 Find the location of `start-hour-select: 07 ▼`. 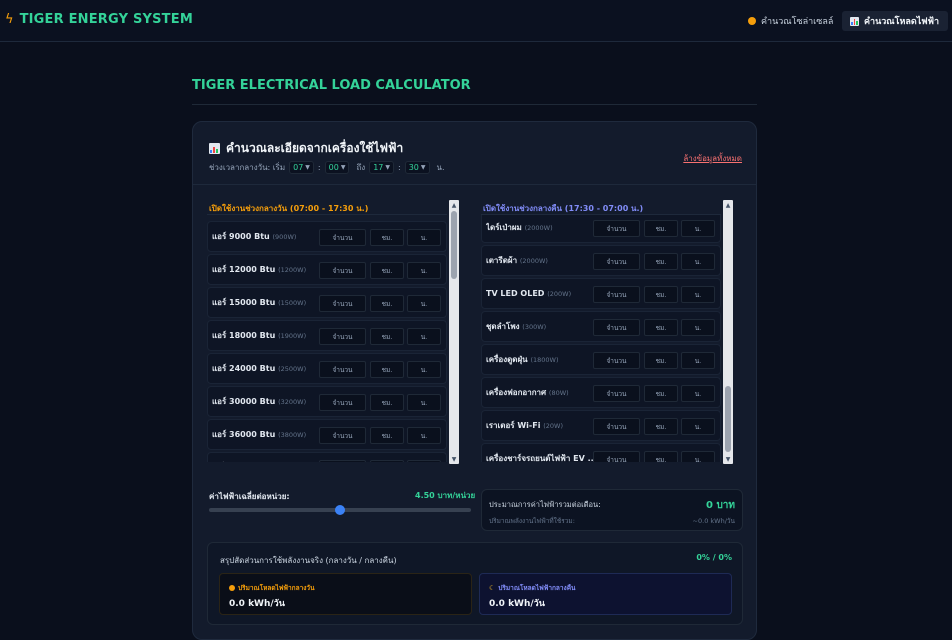

start-hour-select: 07 ▼ is located at coordinates (301, 167).